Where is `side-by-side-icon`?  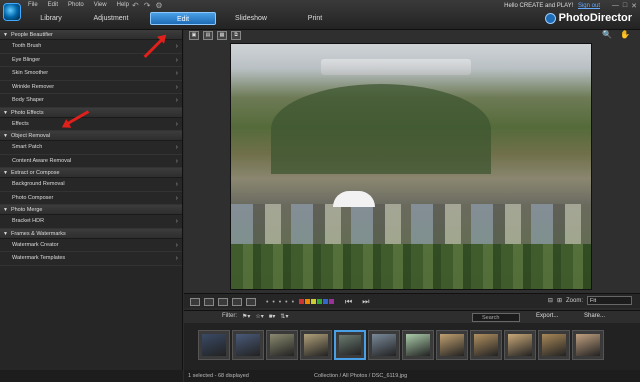 side-by-side-icon is located at coordinates (209, 302).